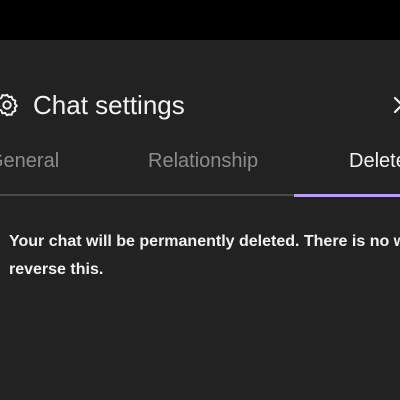 Image resolution: width=400 pixels, height=400 pixels. What do you see at coordinates (396, 105) in the screenshot?
I see `close-icon` at bounding box center [396, 105].